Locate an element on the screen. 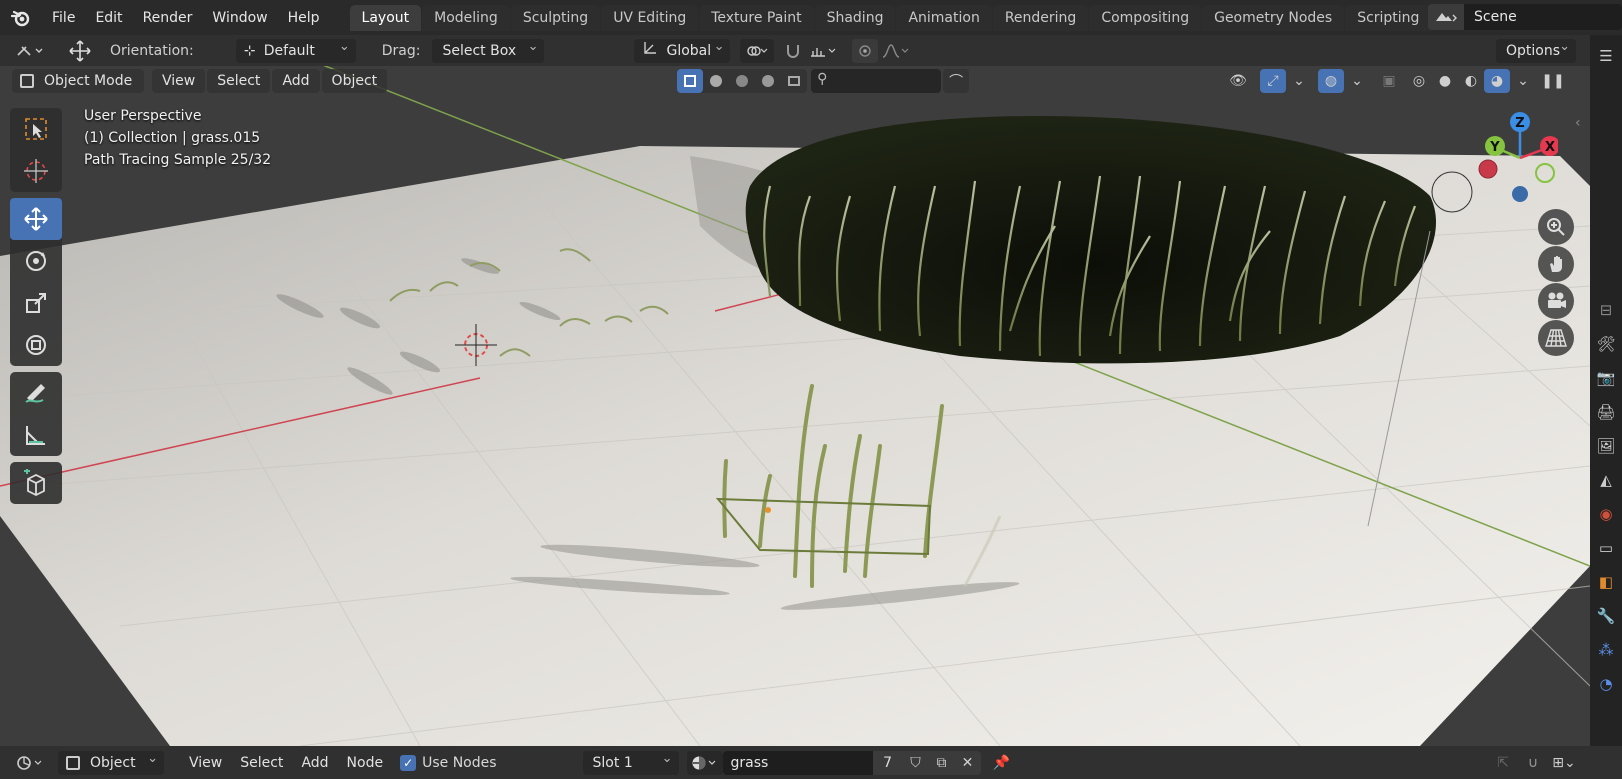 This screenshot has width=1622, height=779. measure-tool-icon is located at coordinates (36, 435).